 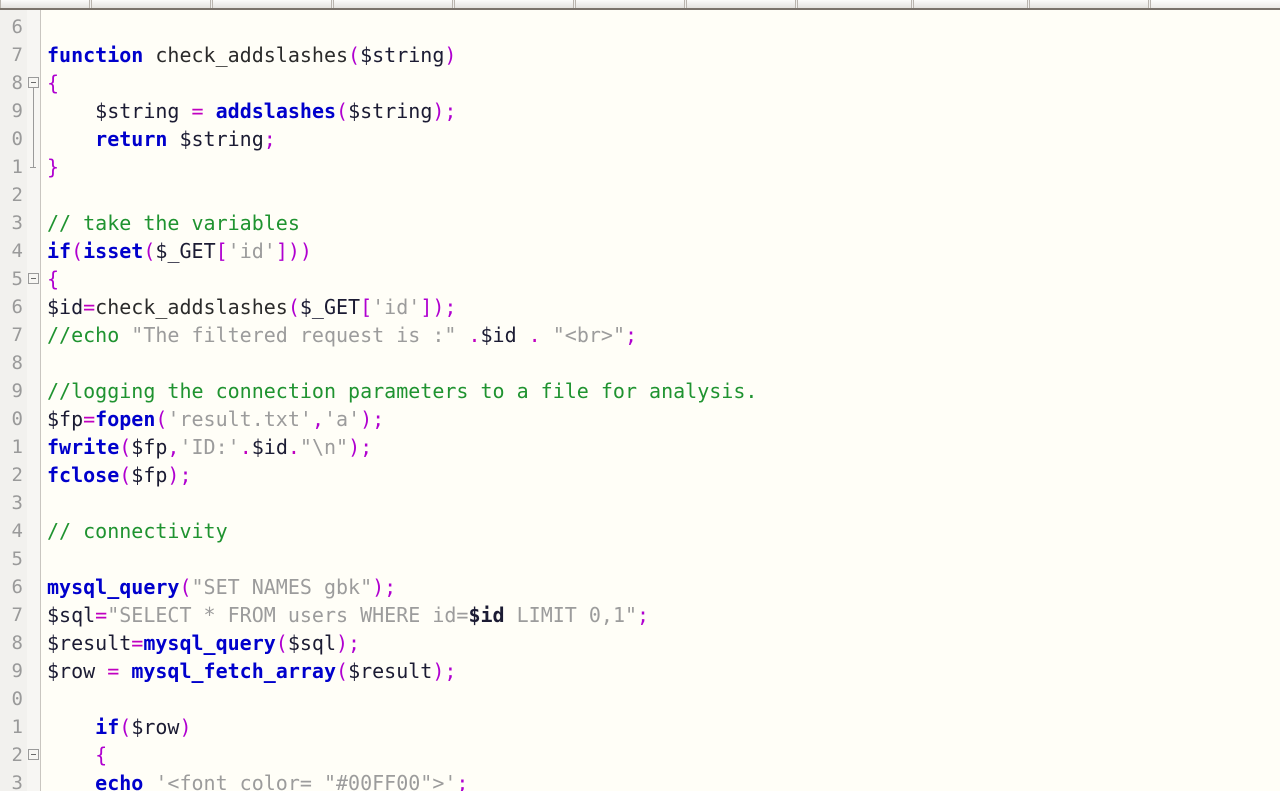 I want to click on token-punctuation: ])), so click(x=293, y=251).